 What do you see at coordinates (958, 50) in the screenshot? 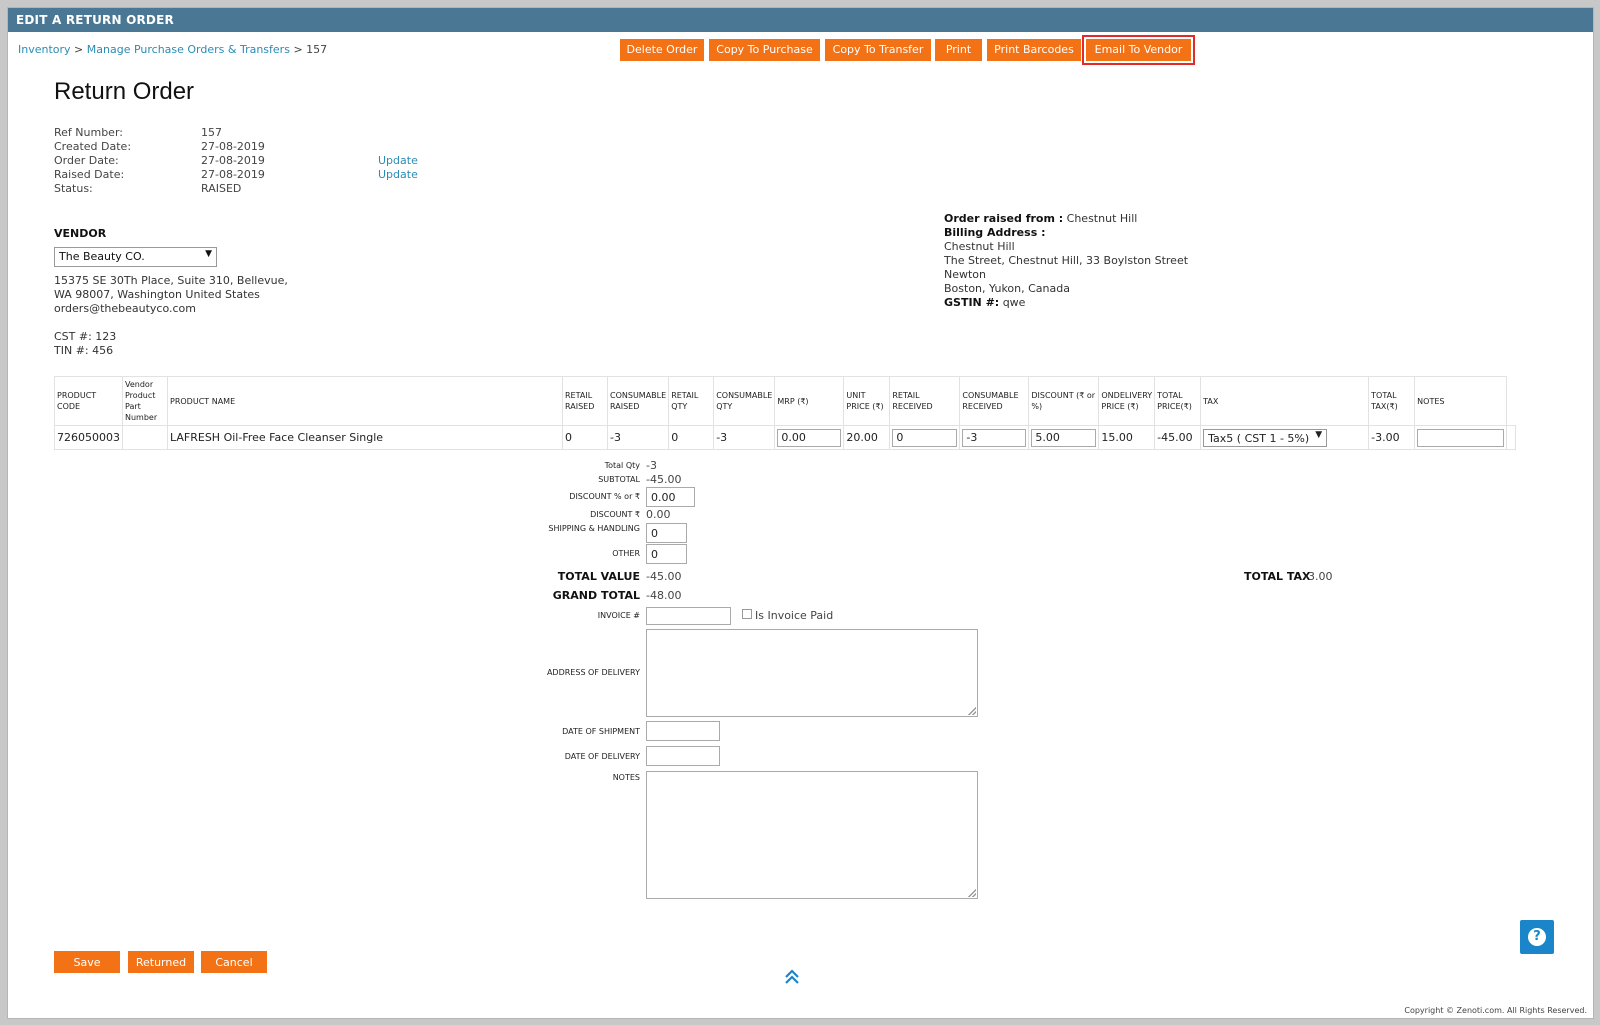
I see `print-button: Print` at bounding box center [958, 50].